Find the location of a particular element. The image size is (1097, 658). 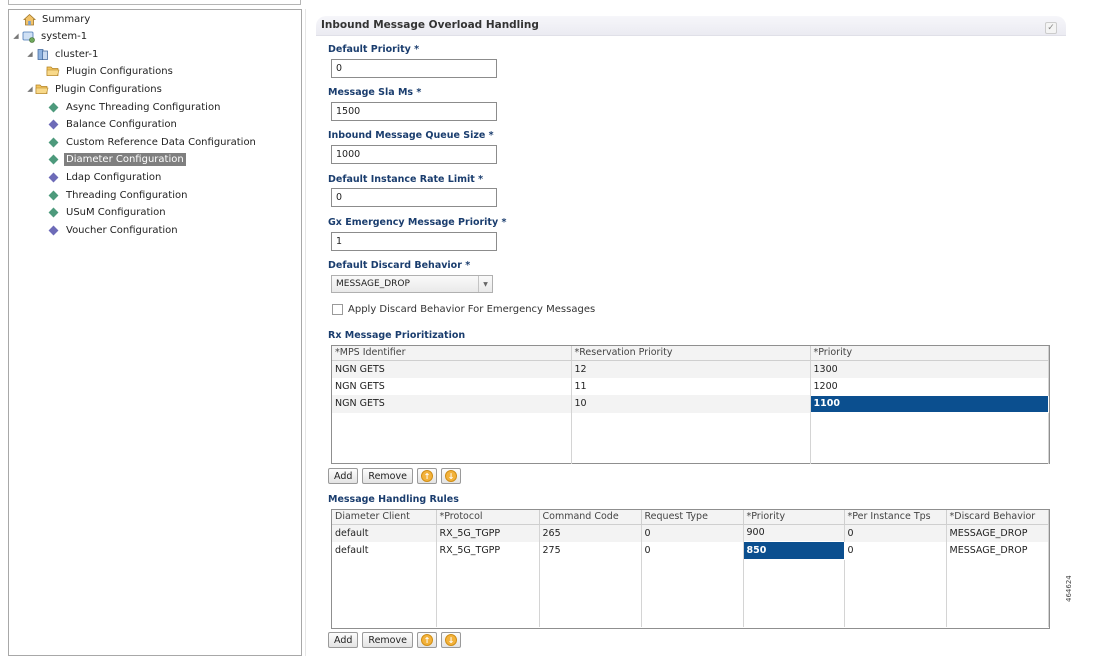

purple-diamond-icon is located at coordinates (53, 177).